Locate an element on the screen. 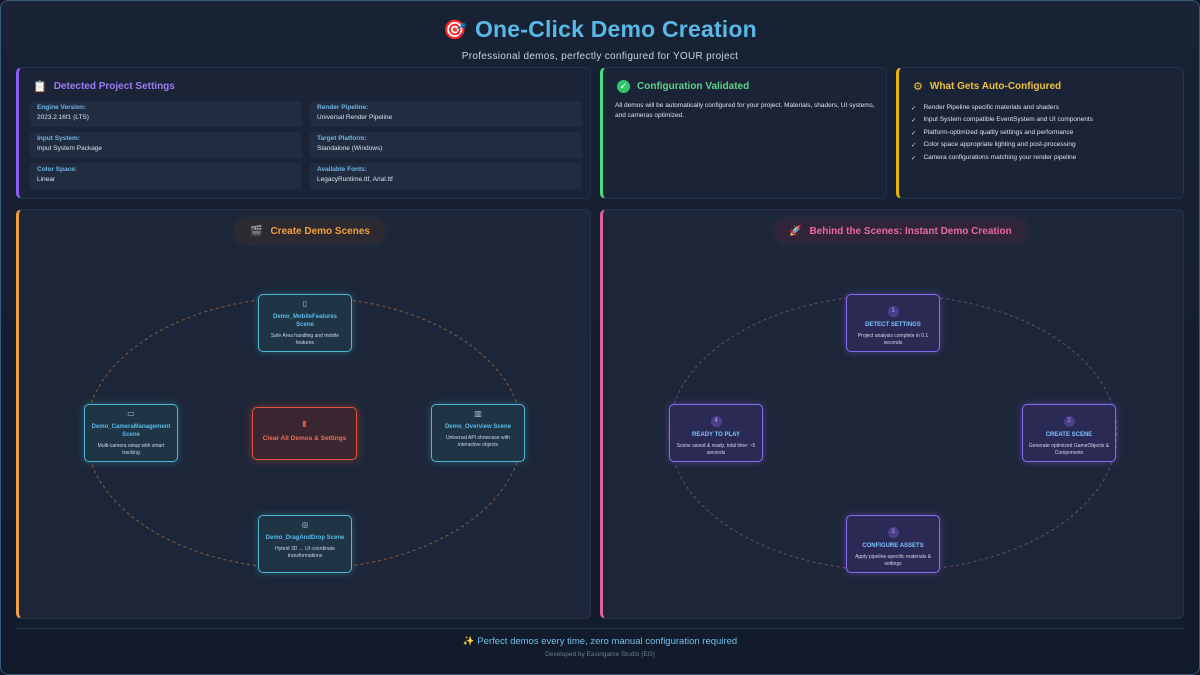 The height and width of the screenshot is (675, 1200). scene-title: Demo_CameraManagement Scene is located at coordinates (131, 431).